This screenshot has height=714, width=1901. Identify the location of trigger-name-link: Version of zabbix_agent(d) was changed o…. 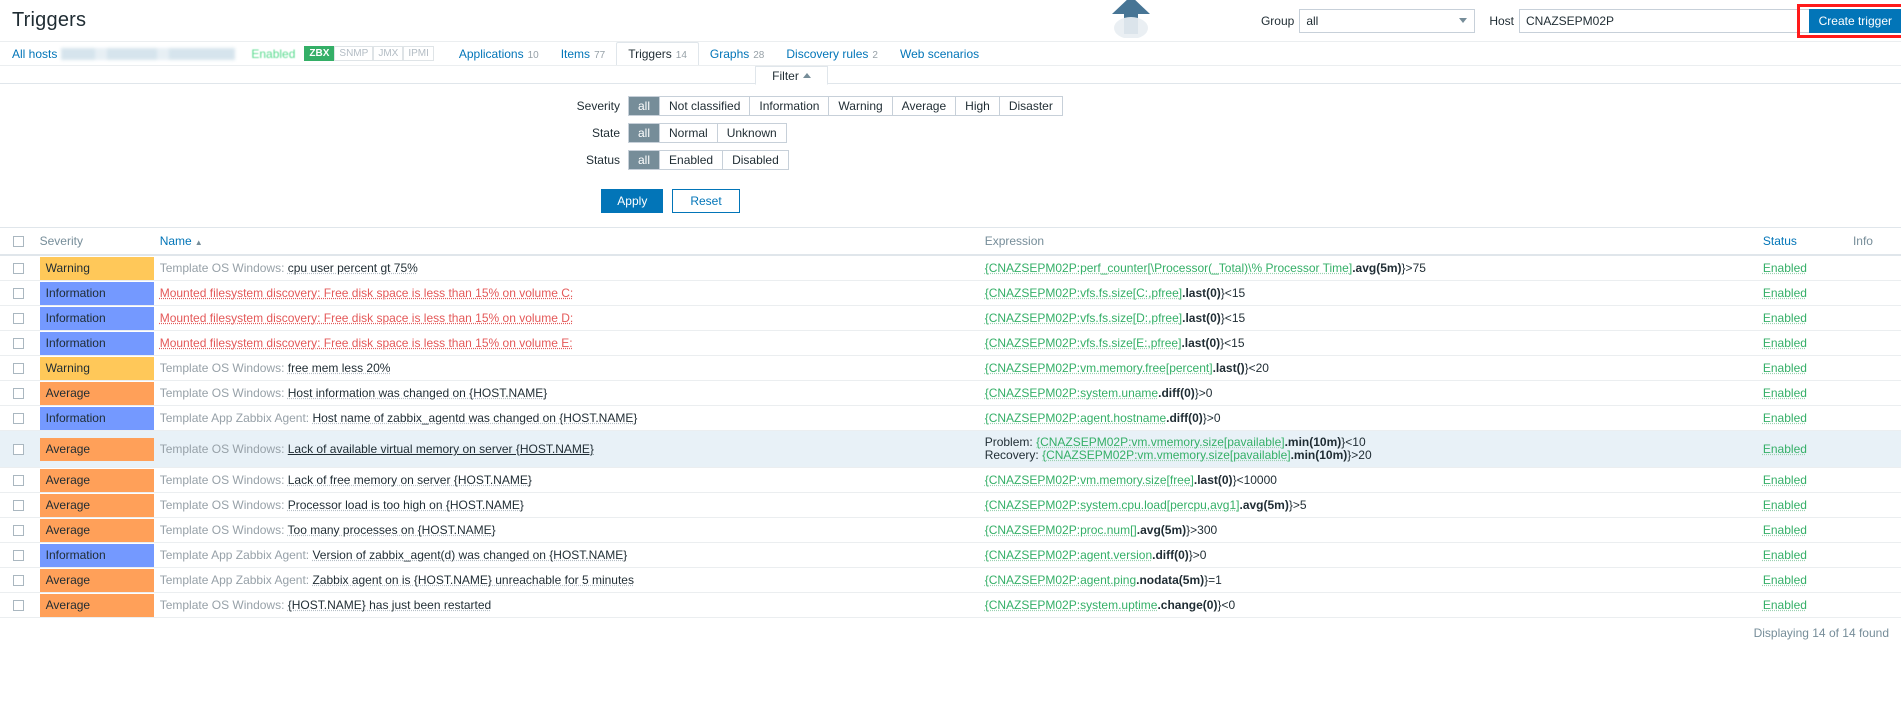
(469, 555).